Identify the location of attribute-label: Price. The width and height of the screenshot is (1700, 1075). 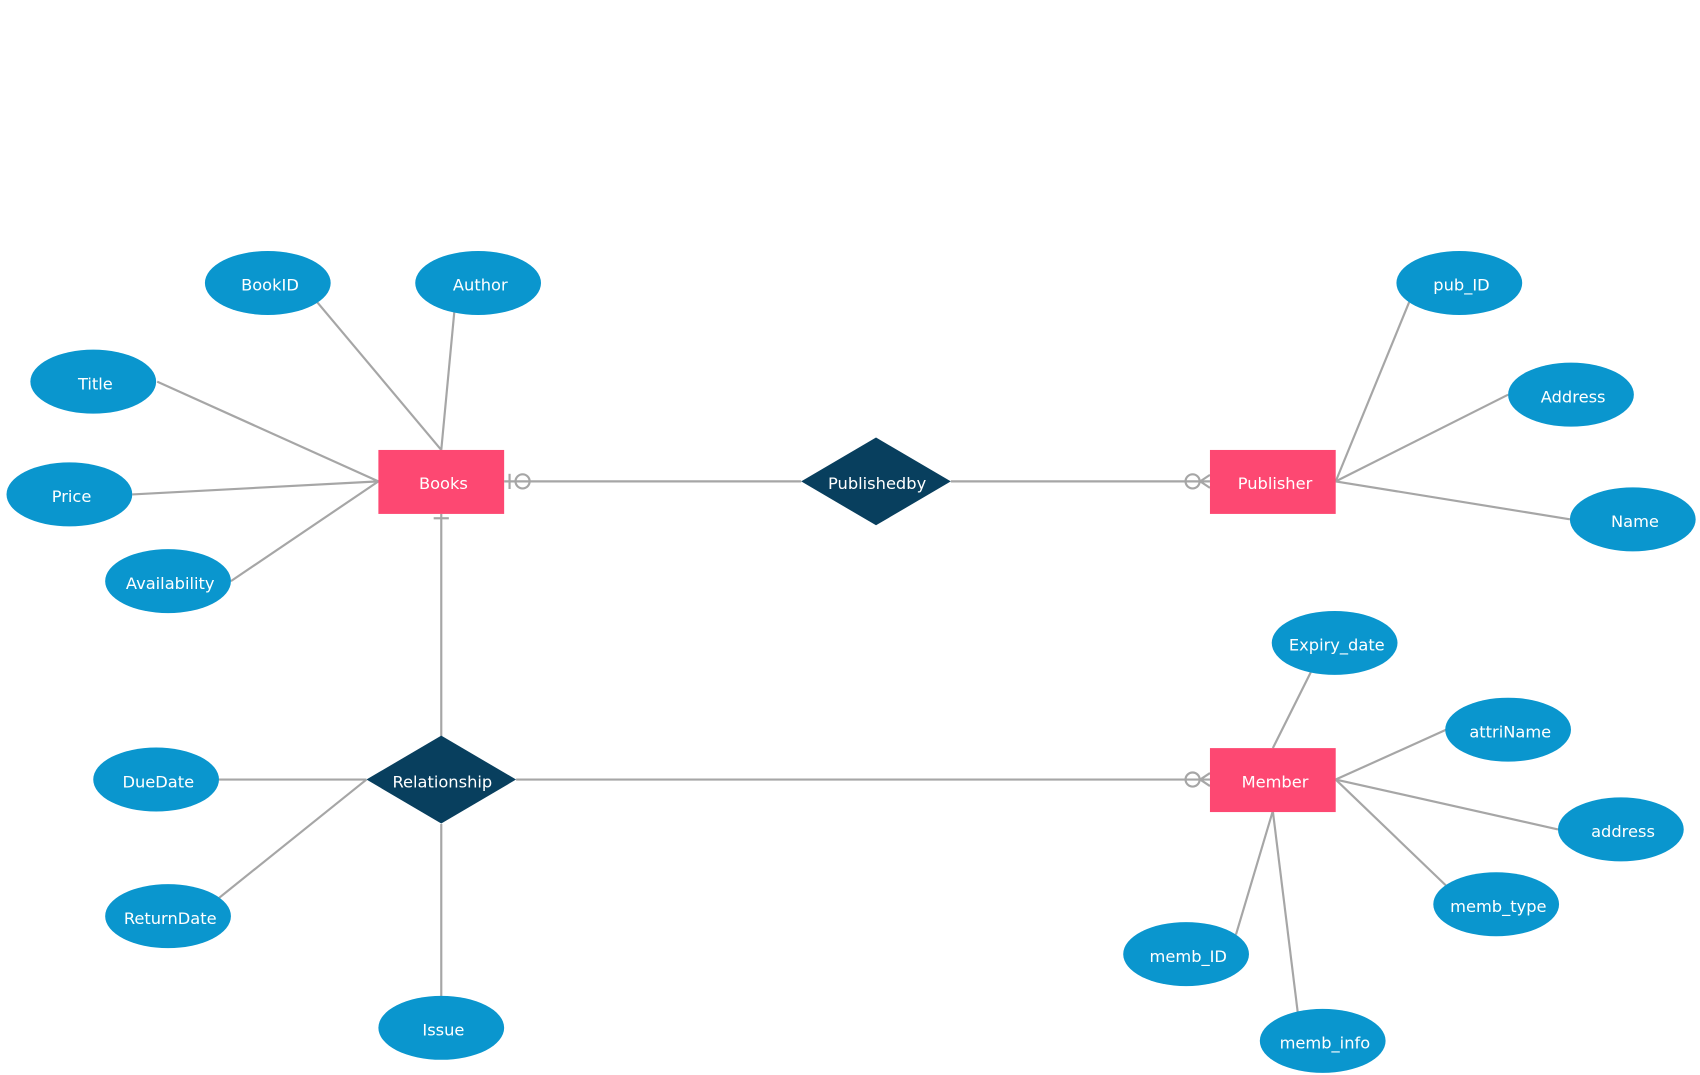
(72, 496).